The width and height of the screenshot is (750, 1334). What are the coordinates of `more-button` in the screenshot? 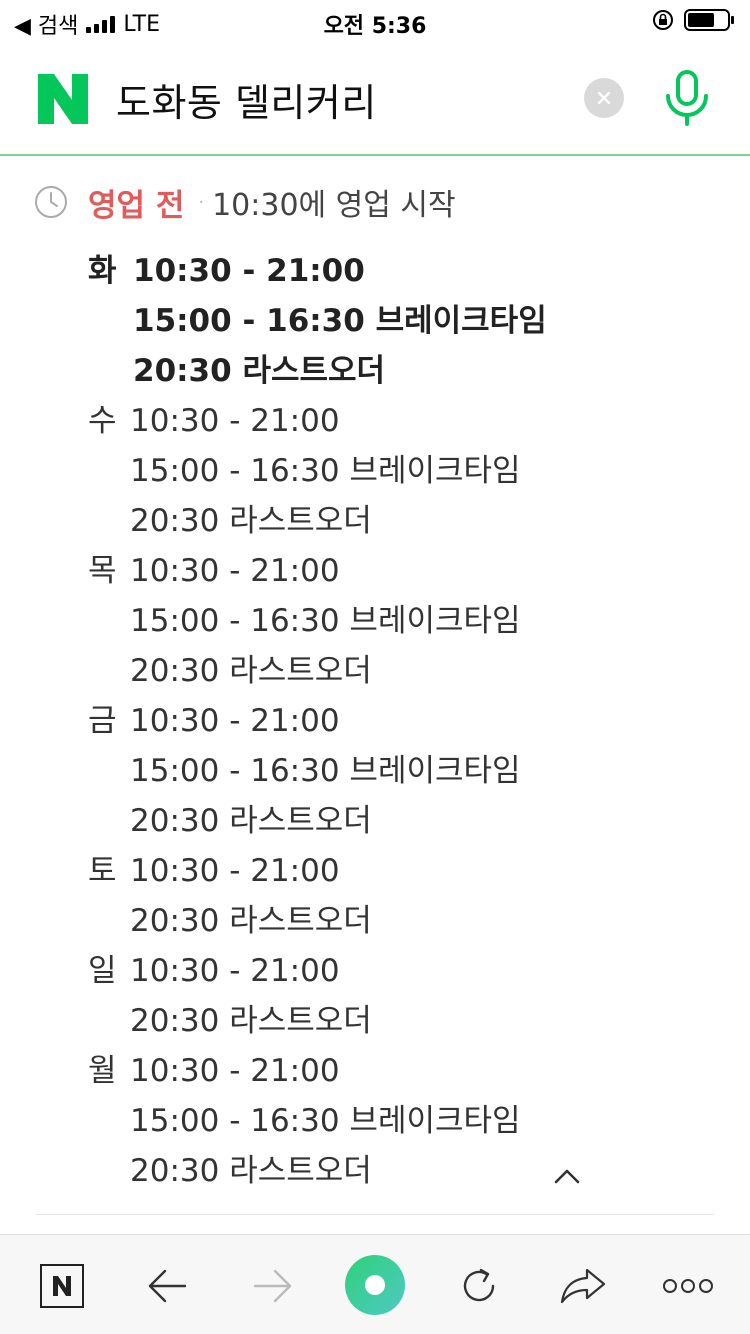 It's located at (688, 1286).